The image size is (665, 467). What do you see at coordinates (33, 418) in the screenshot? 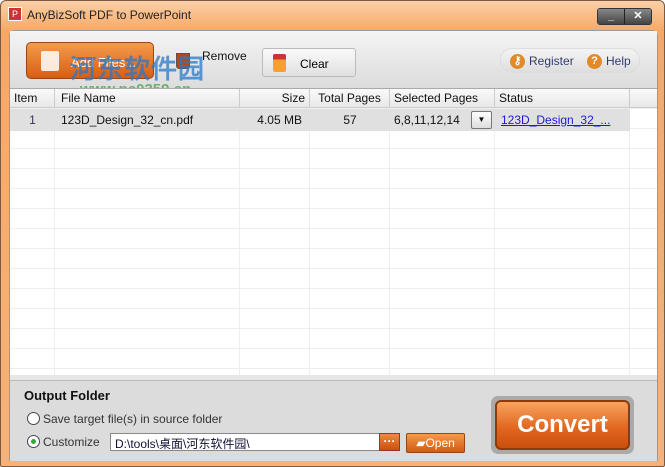
I see `radio-source-folder` at bounding box center [33, 418].